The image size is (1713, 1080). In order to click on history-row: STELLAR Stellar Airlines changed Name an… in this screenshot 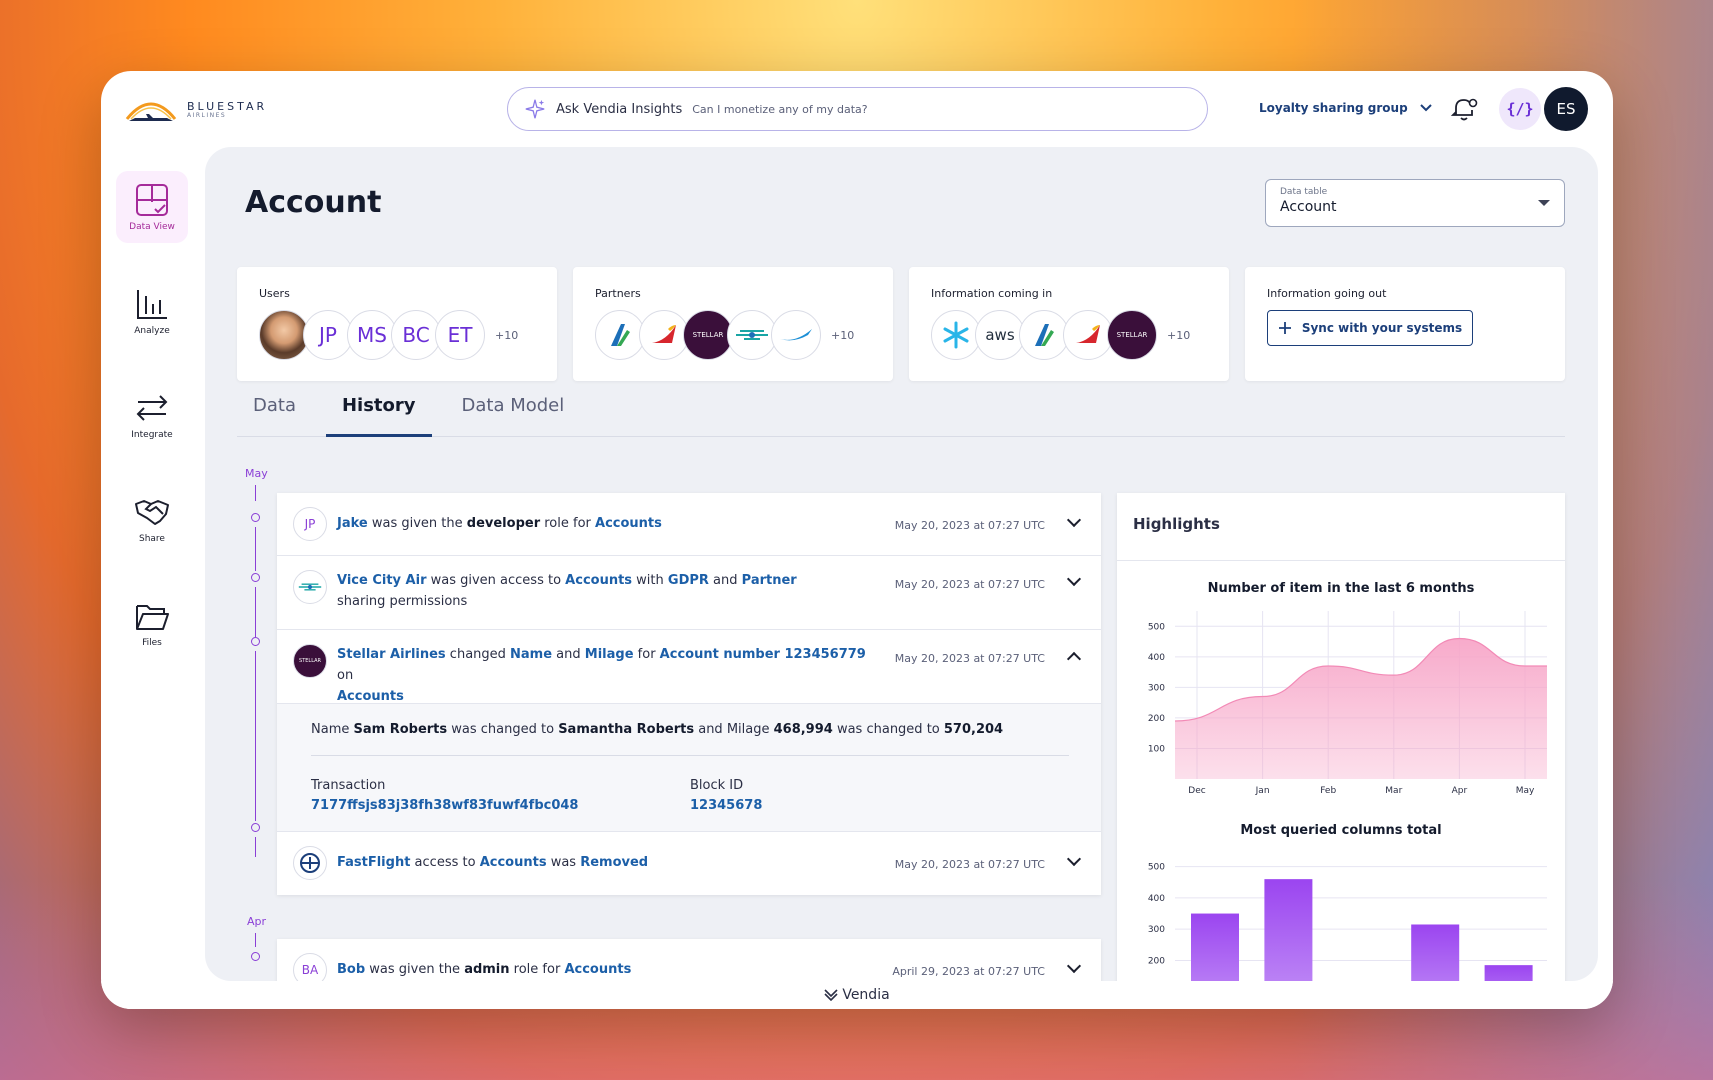, I will do `click(689, 667)`.